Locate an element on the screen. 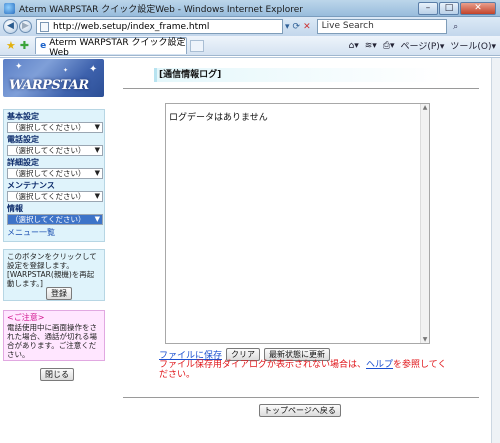 This screenshot has height=443, width=500. ie-icon is located at coordinates (9, 8).